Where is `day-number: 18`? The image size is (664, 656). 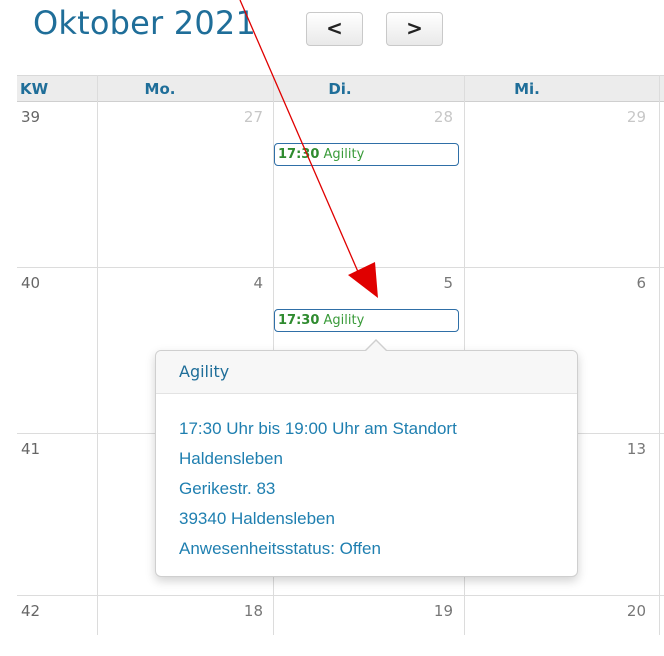
day-number: 18 is located at coordinates (235, 611).